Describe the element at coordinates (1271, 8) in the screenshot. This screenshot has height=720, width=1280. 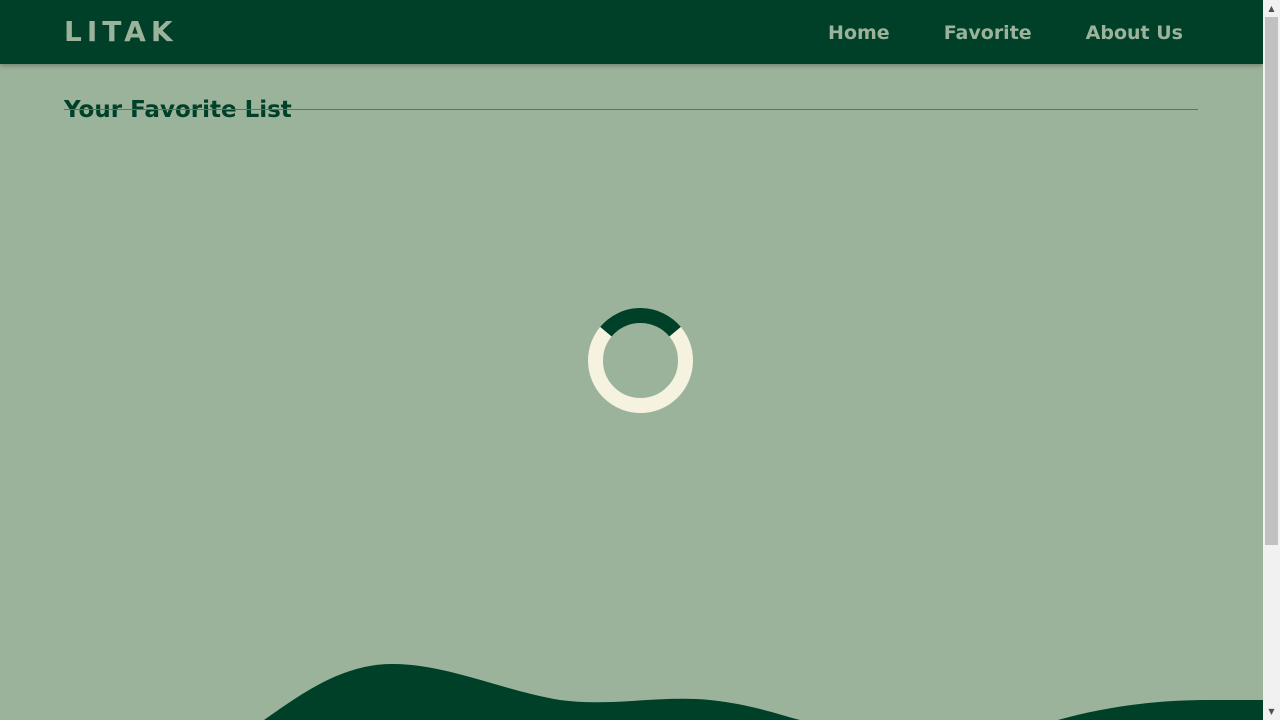
I see `scroll-up-icon: ▲` at that location.